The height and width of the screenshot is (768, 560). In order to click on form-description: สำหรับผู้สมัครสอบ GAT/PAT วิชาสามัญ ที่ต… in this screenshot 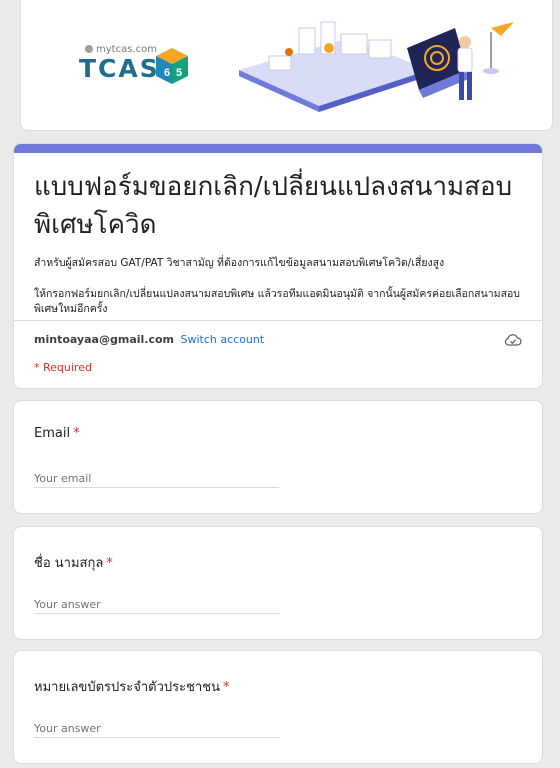, I will do `click(278, 286)`.